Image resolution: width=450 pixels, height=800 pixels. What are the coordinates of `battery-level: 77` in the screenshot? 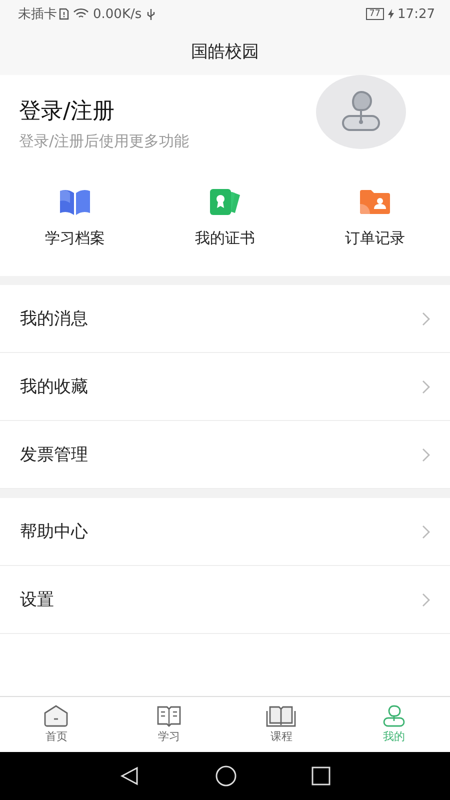 It's located at (375, 14).